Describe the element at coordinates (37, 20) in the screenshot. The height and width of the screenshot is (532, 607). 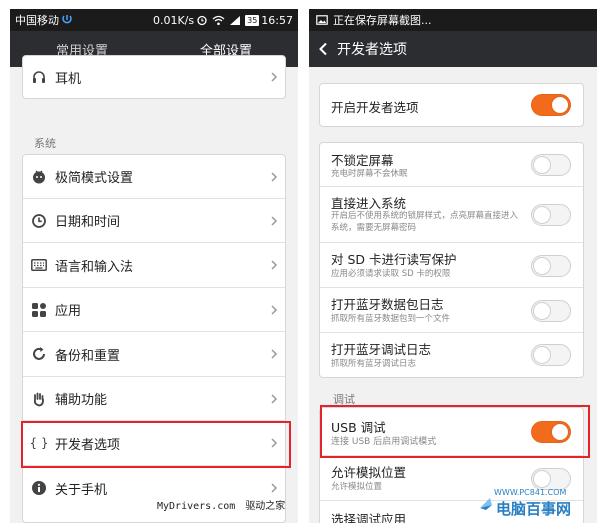
I see `carrier-label: 中国移动` at that location.